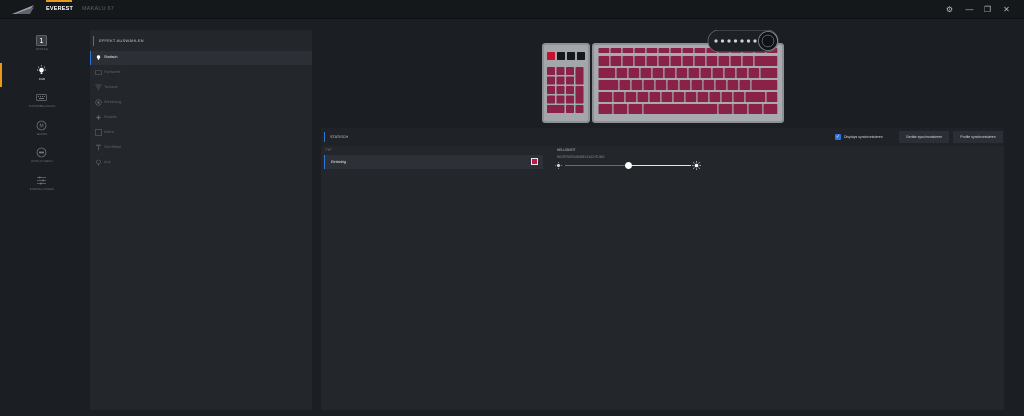 This screenshot has height=416, width=1024. What do you see at coordinates (949, 9) in the screenshot?
I see `gear-icon: ⚙` at bounding box center [949, 9].